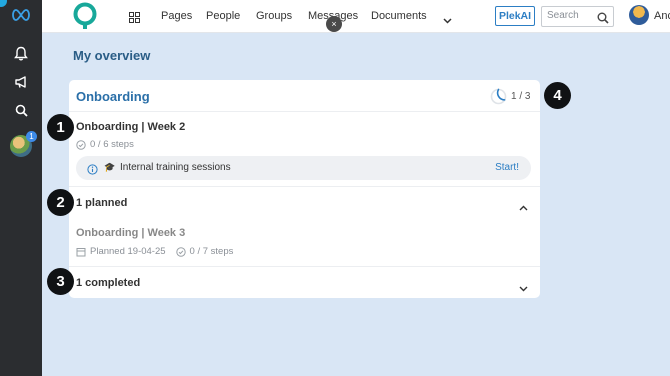 Image resolution: width=670 pixels, height=376 pixels. Describe the element at coordinates (110, 167) in the screenshot. I see `graduation-cap-icon: 🎓` at that location.